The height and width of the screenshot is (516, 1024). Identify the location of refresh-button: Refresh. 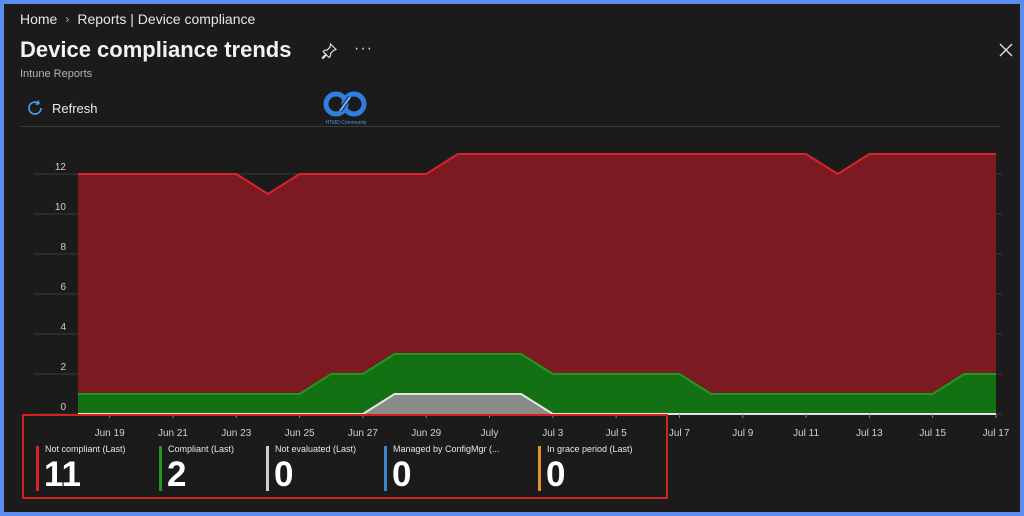
(62, 108).